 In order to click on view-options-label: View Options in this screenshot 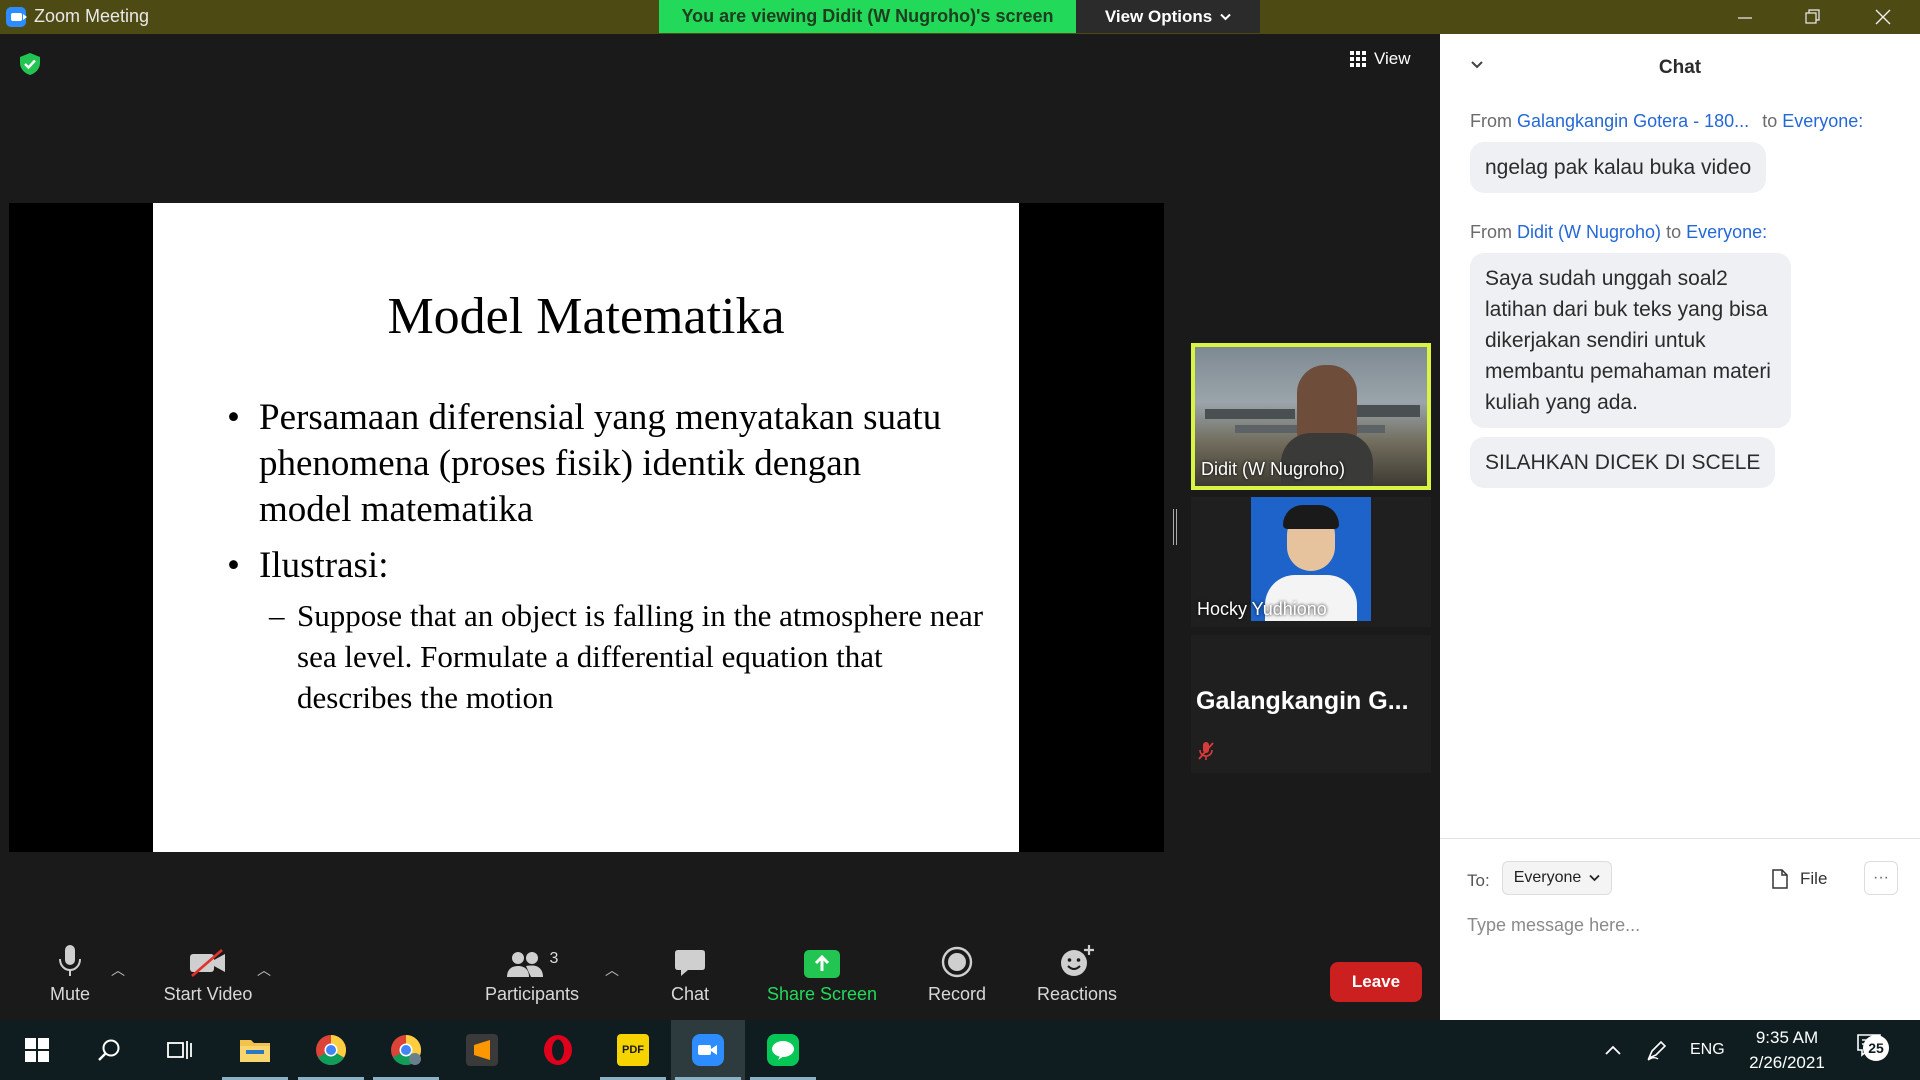, I will do `click(1158, 16)`.